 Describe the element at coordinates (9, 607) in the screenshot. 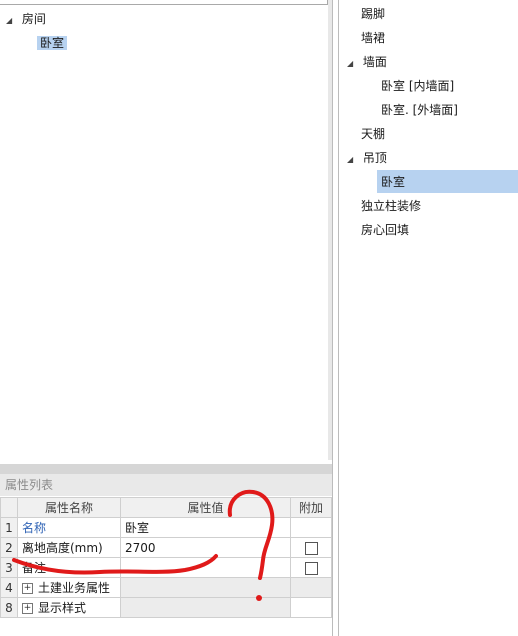

I see `row-index: 8` at that location.